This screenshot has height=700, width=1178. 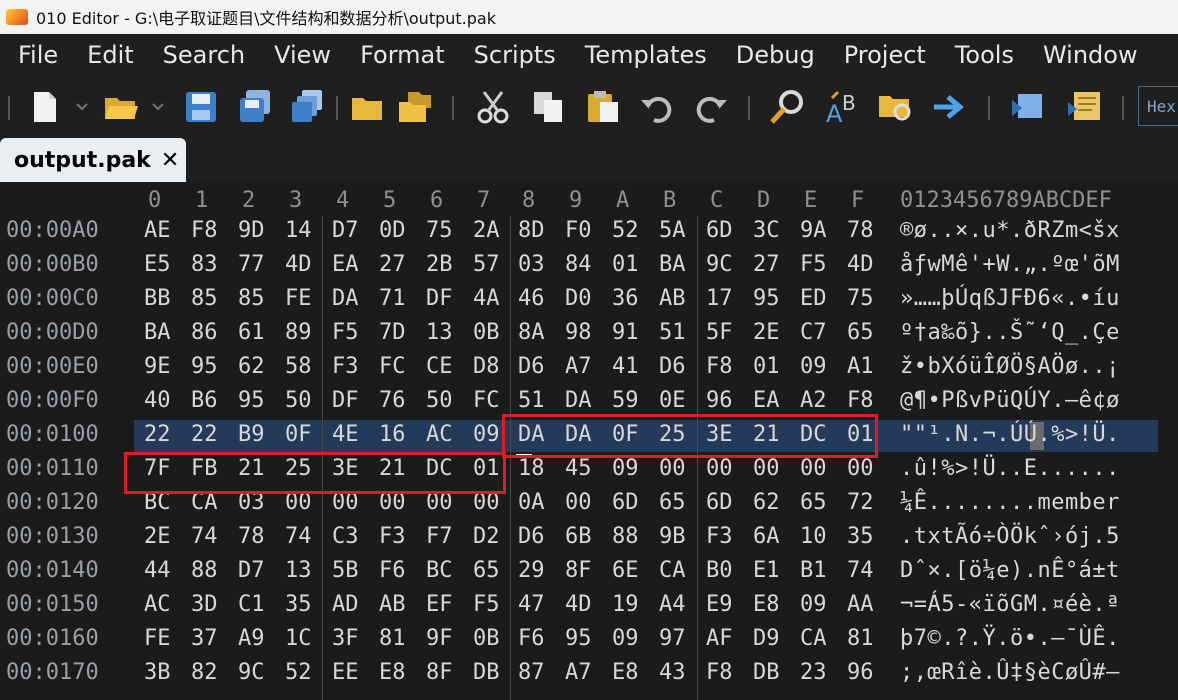 What do you see at coordinates (399, 55) in the screenshot?
I see `menu-format: Format` at bounding box center [399, 55].